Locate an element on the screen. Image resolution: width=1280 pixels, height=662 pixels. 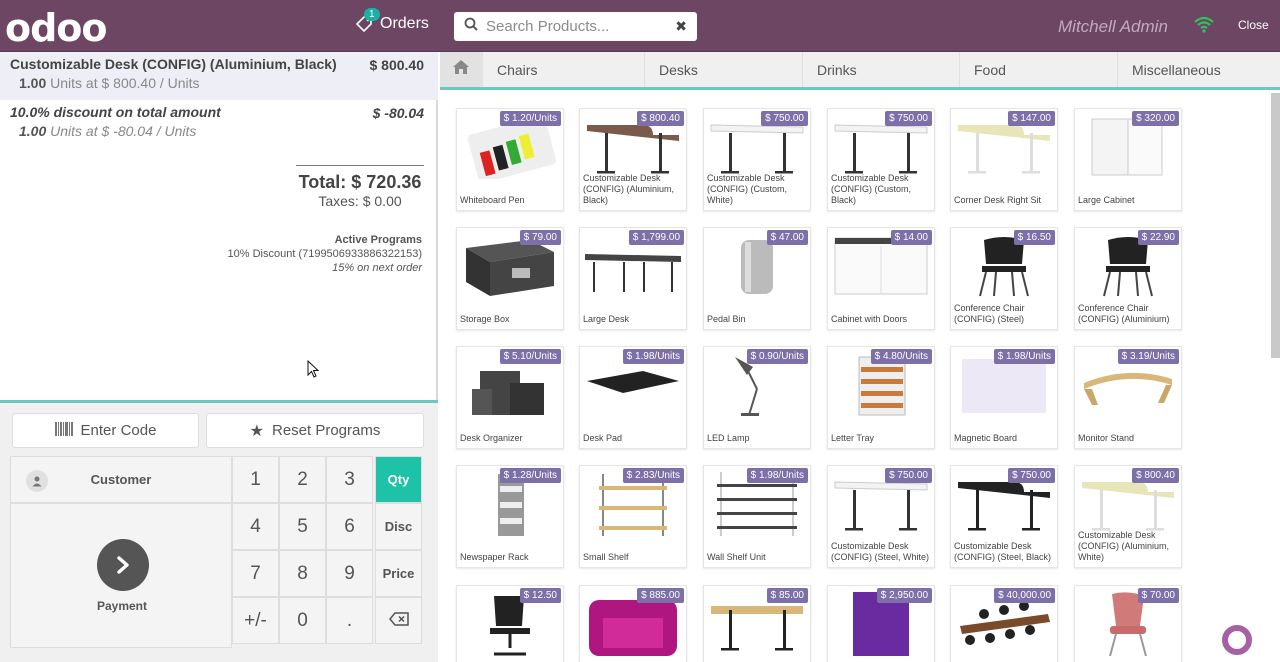
product-name: Wall Shelf Unit is located at coordinates (736, 557).